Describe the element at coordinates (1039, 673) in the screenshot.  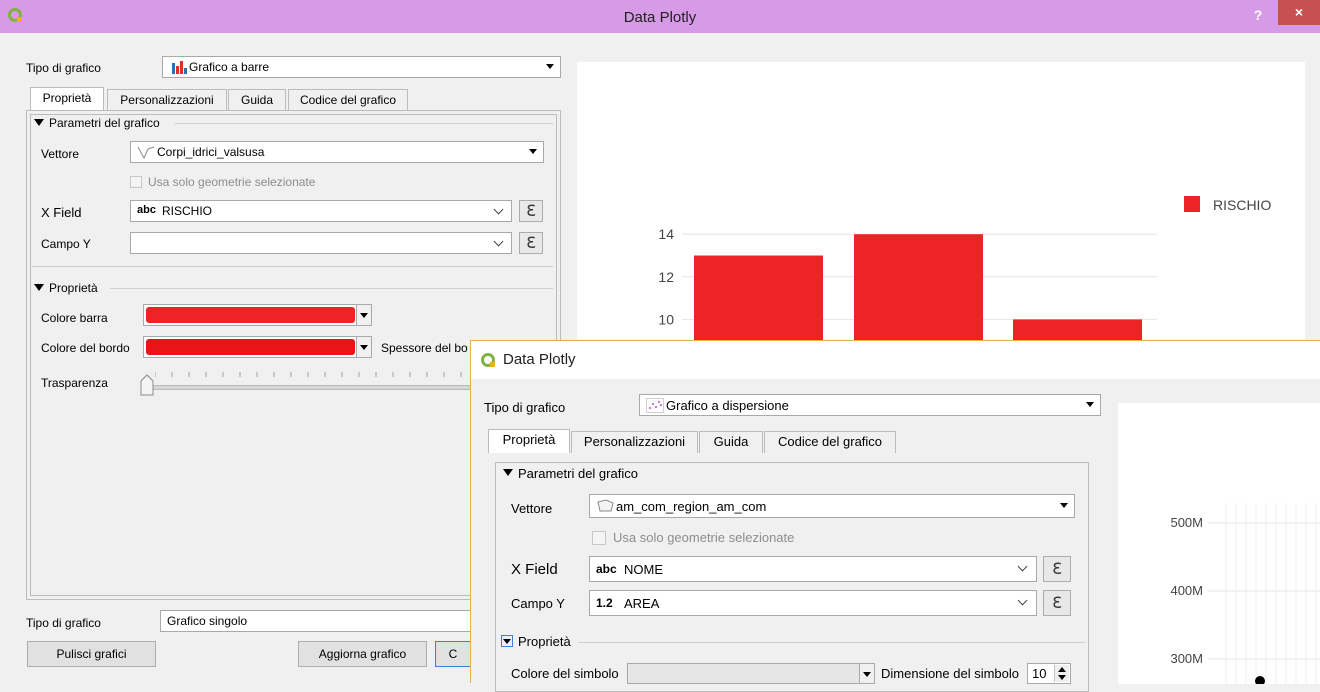
I see `symbol-size-value: 10` at that location.